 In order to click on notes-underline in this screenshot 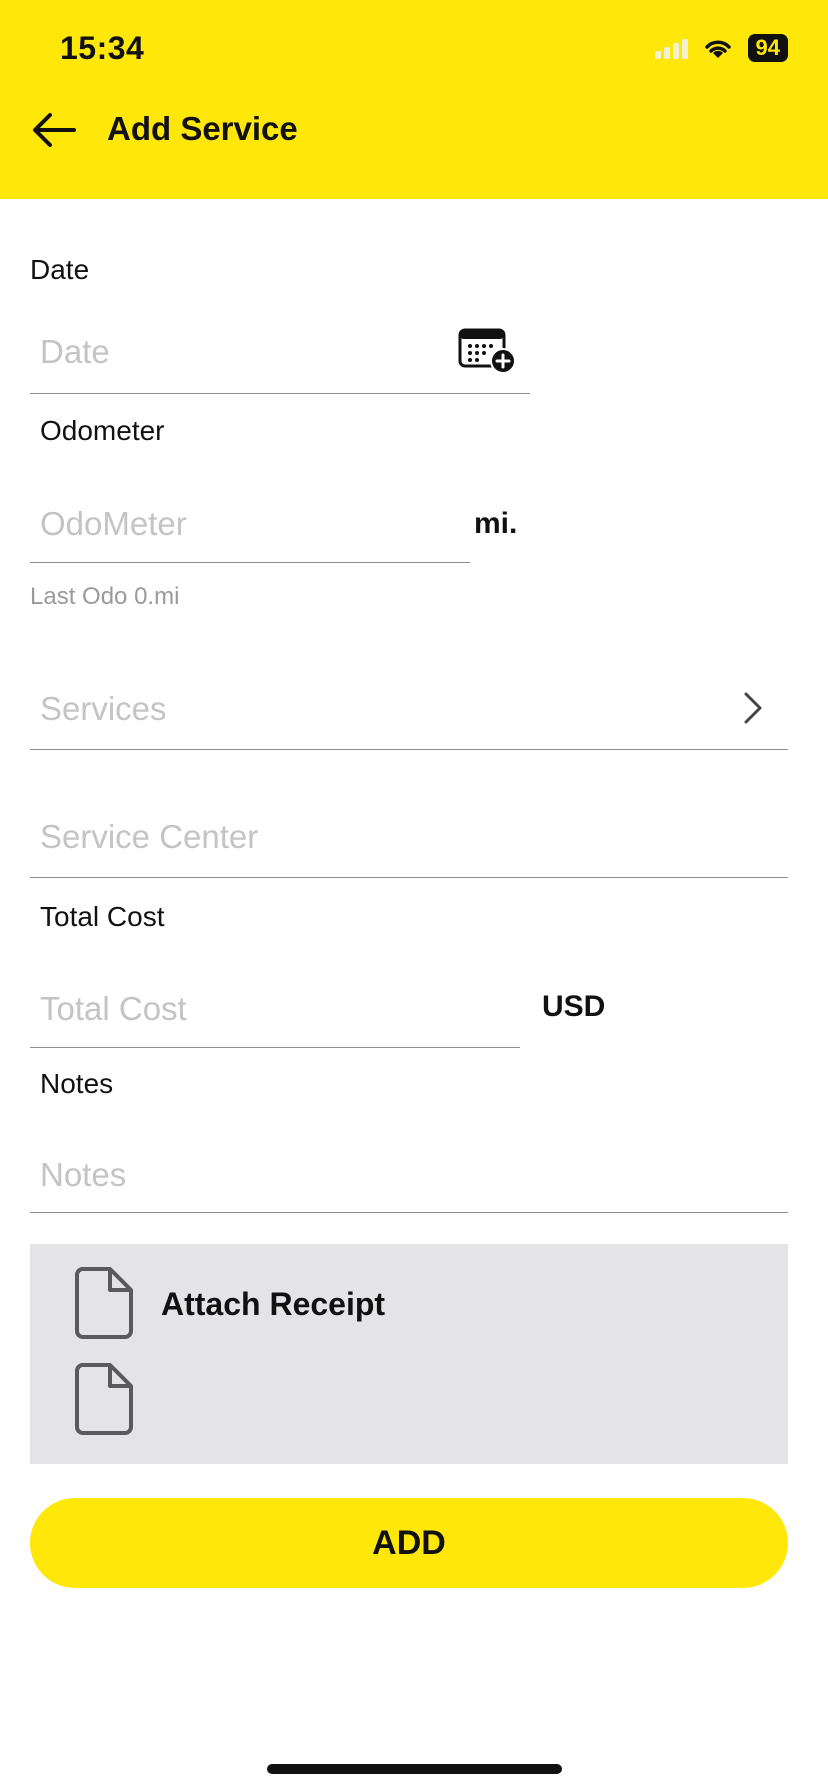, I will do `click(409, 1212)`.